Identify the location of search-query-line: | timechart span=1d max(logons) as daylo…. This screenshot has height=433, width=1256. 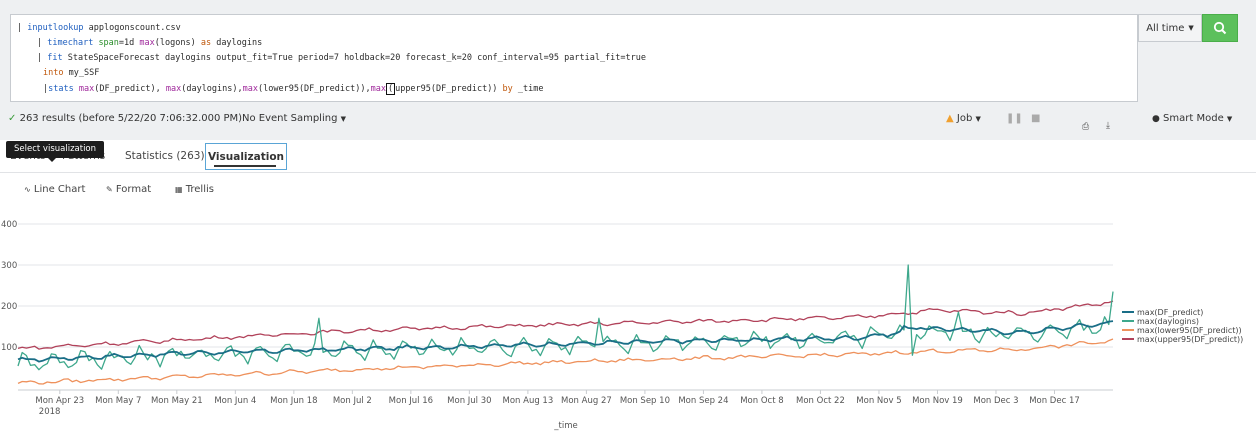
(150, 43).